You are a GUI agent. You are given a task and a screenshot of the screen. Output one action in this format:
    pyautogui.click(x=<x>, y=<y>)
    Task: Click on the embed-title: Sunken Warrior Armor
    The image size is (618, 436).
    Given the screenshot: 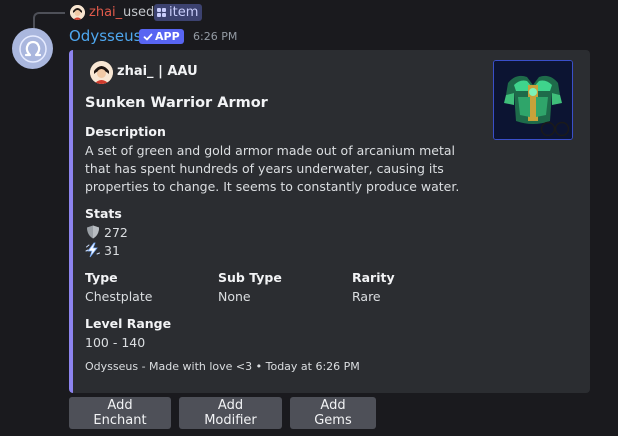 What is the action you would take?
    pyautogui.click(x=176, y=103)
    